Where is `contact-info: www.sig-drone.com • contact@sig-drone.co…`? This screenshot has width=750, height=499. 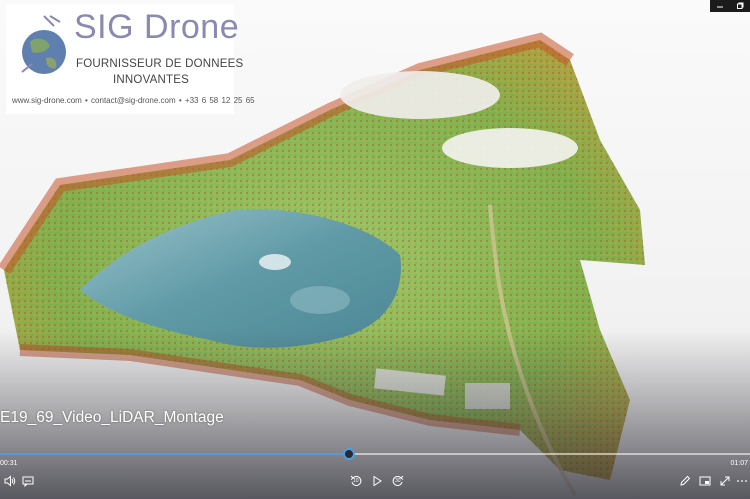 contact-info: www.sig-drone.com • contact@sig-drone.co… is located at coordinates (133, 100).